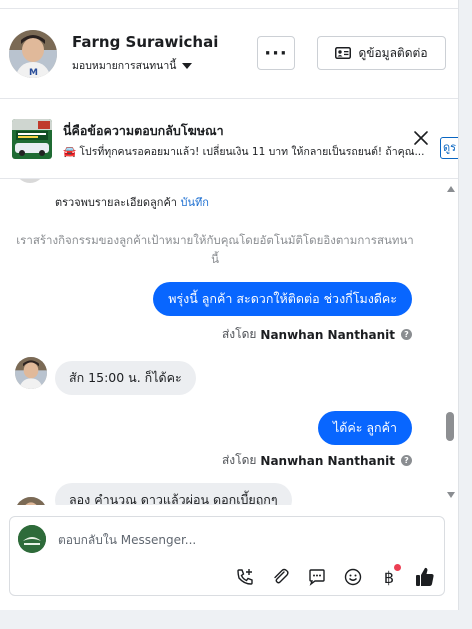 Image resolution: width=472 pixels, height=629 pixels. Describe the element at coordinates (389, 577) in the screenshot. I see `baht-icon: ฿` at that location.